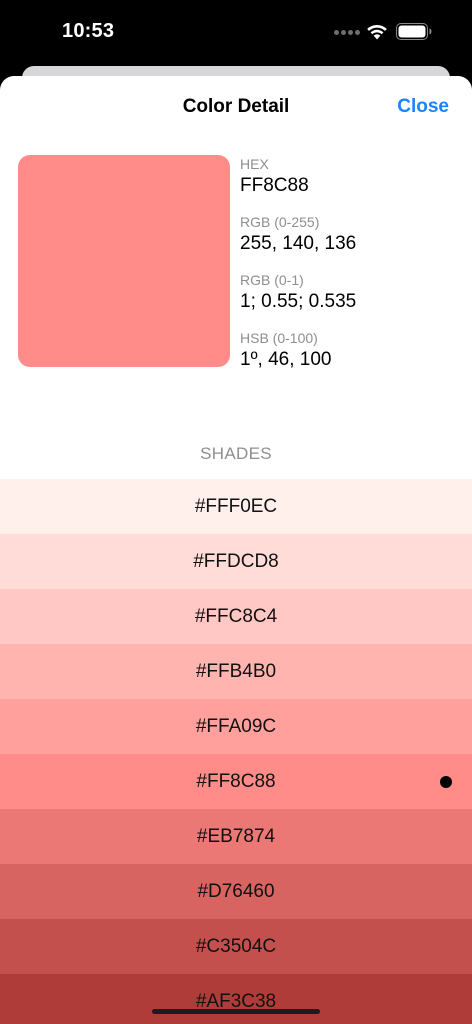  What do you see at coordinates (124, 261) in the screenshot?
I see `color-swatch` at bounding box center [124, 261].